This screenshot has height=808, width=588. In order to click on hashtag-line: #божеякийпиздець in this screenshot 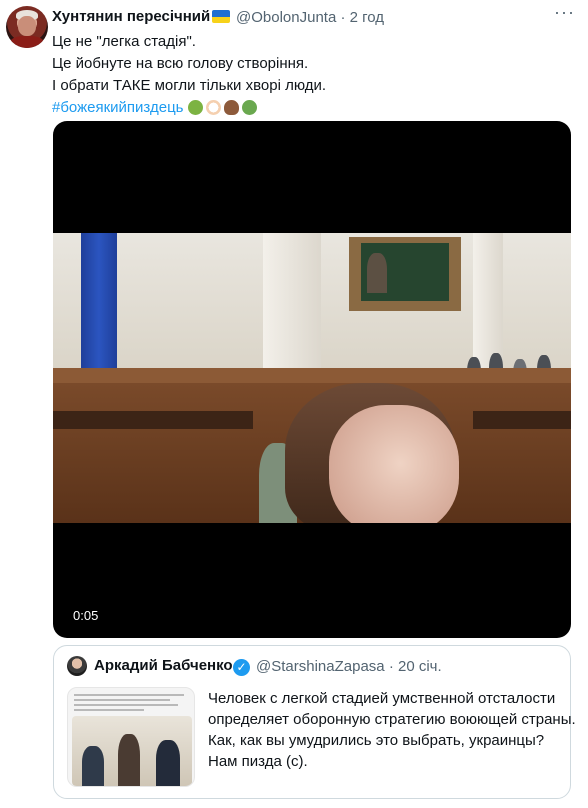, I will do `click(189, 108)`.